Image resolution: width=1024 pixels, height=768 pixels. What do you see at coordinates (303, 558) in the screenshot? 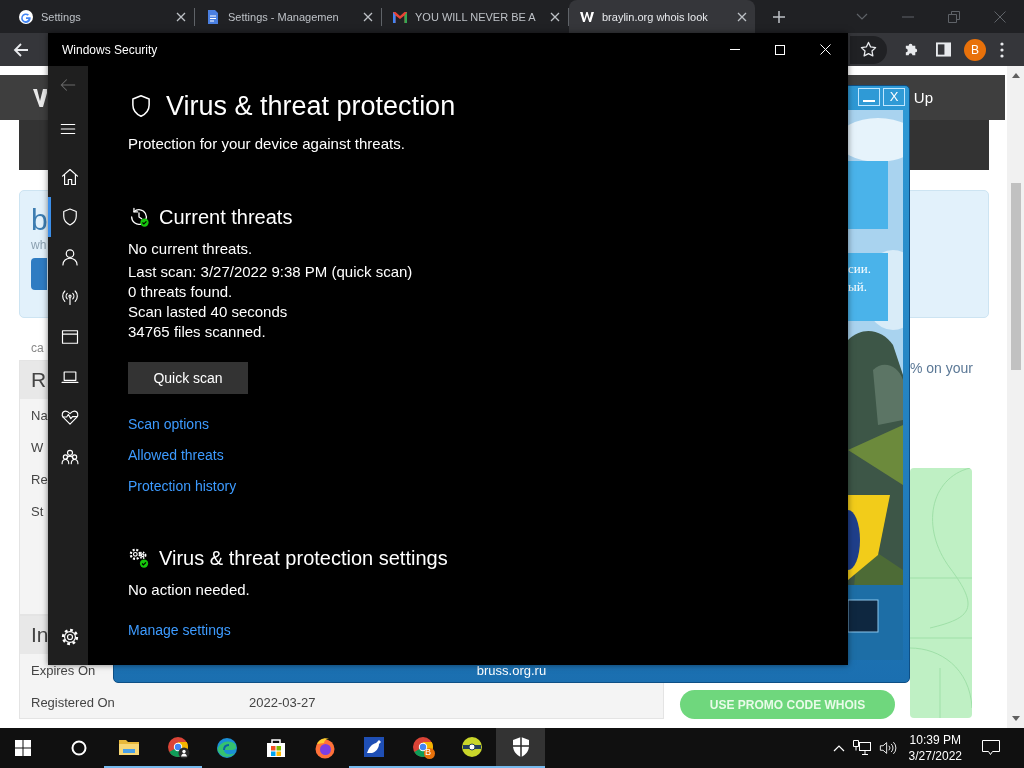
I see `section-heading: Virus & threat protection settings` at bounding box center [303, 558].